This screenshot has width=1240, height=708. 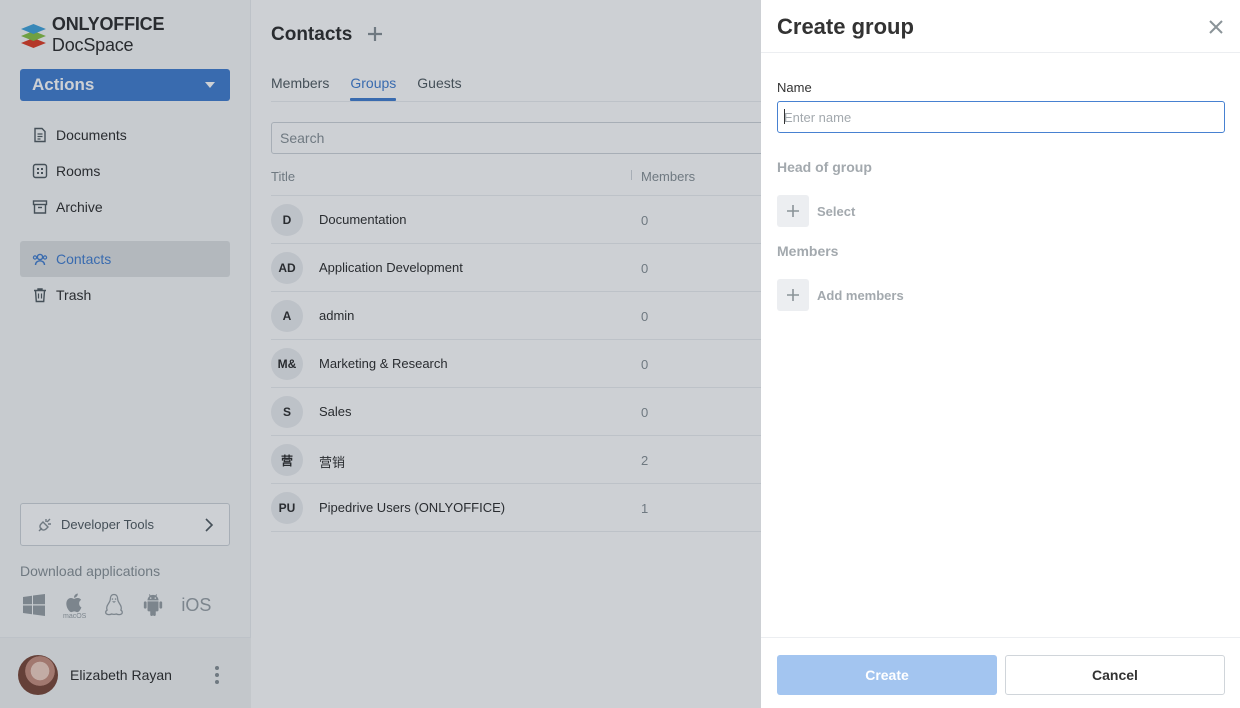 I want to click on members-label: Members, so click(x=808, y=251).